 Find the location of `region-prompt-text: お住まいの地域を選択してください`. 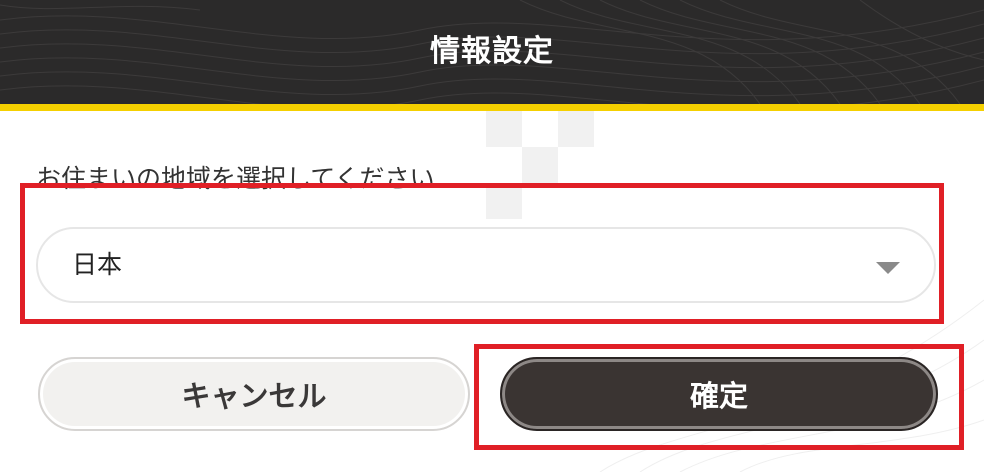

region-prompt-text: お住まいの地域を選択してください is located at coordinates (235, 177).